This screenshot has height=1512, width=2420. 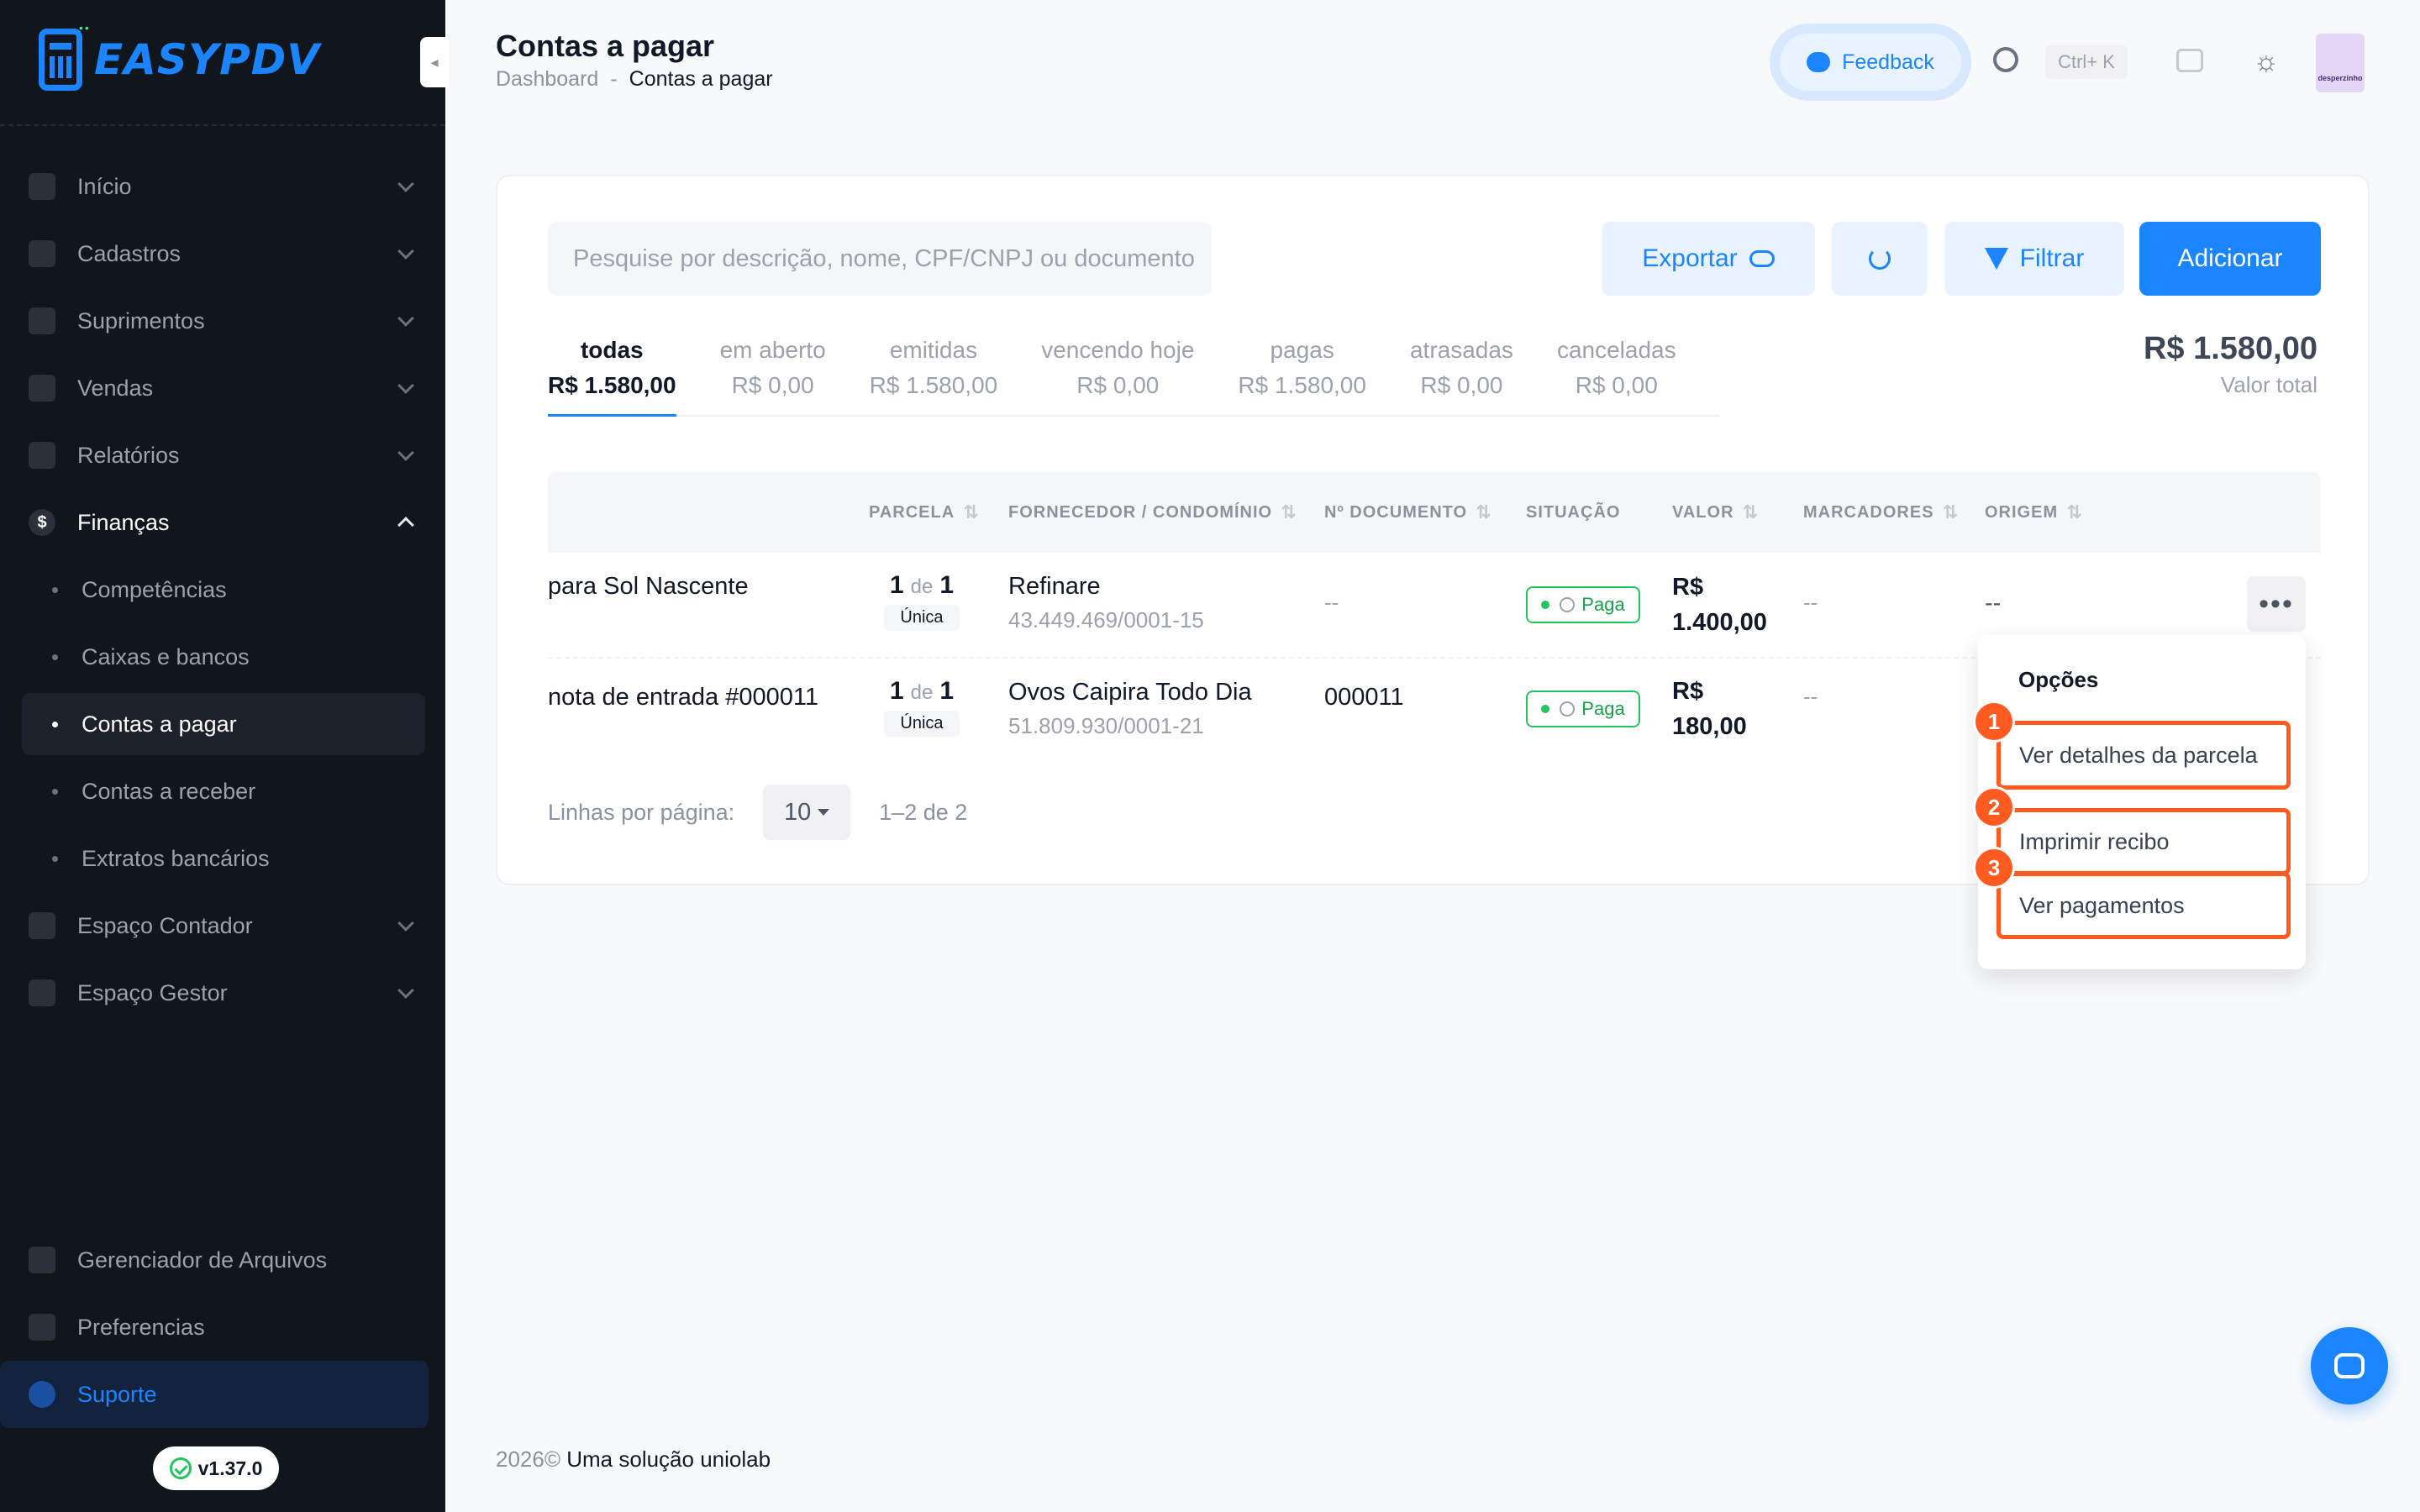 I want to click on column-header-origem: ORIGEM ⇅, so click(x=2034, y=512).